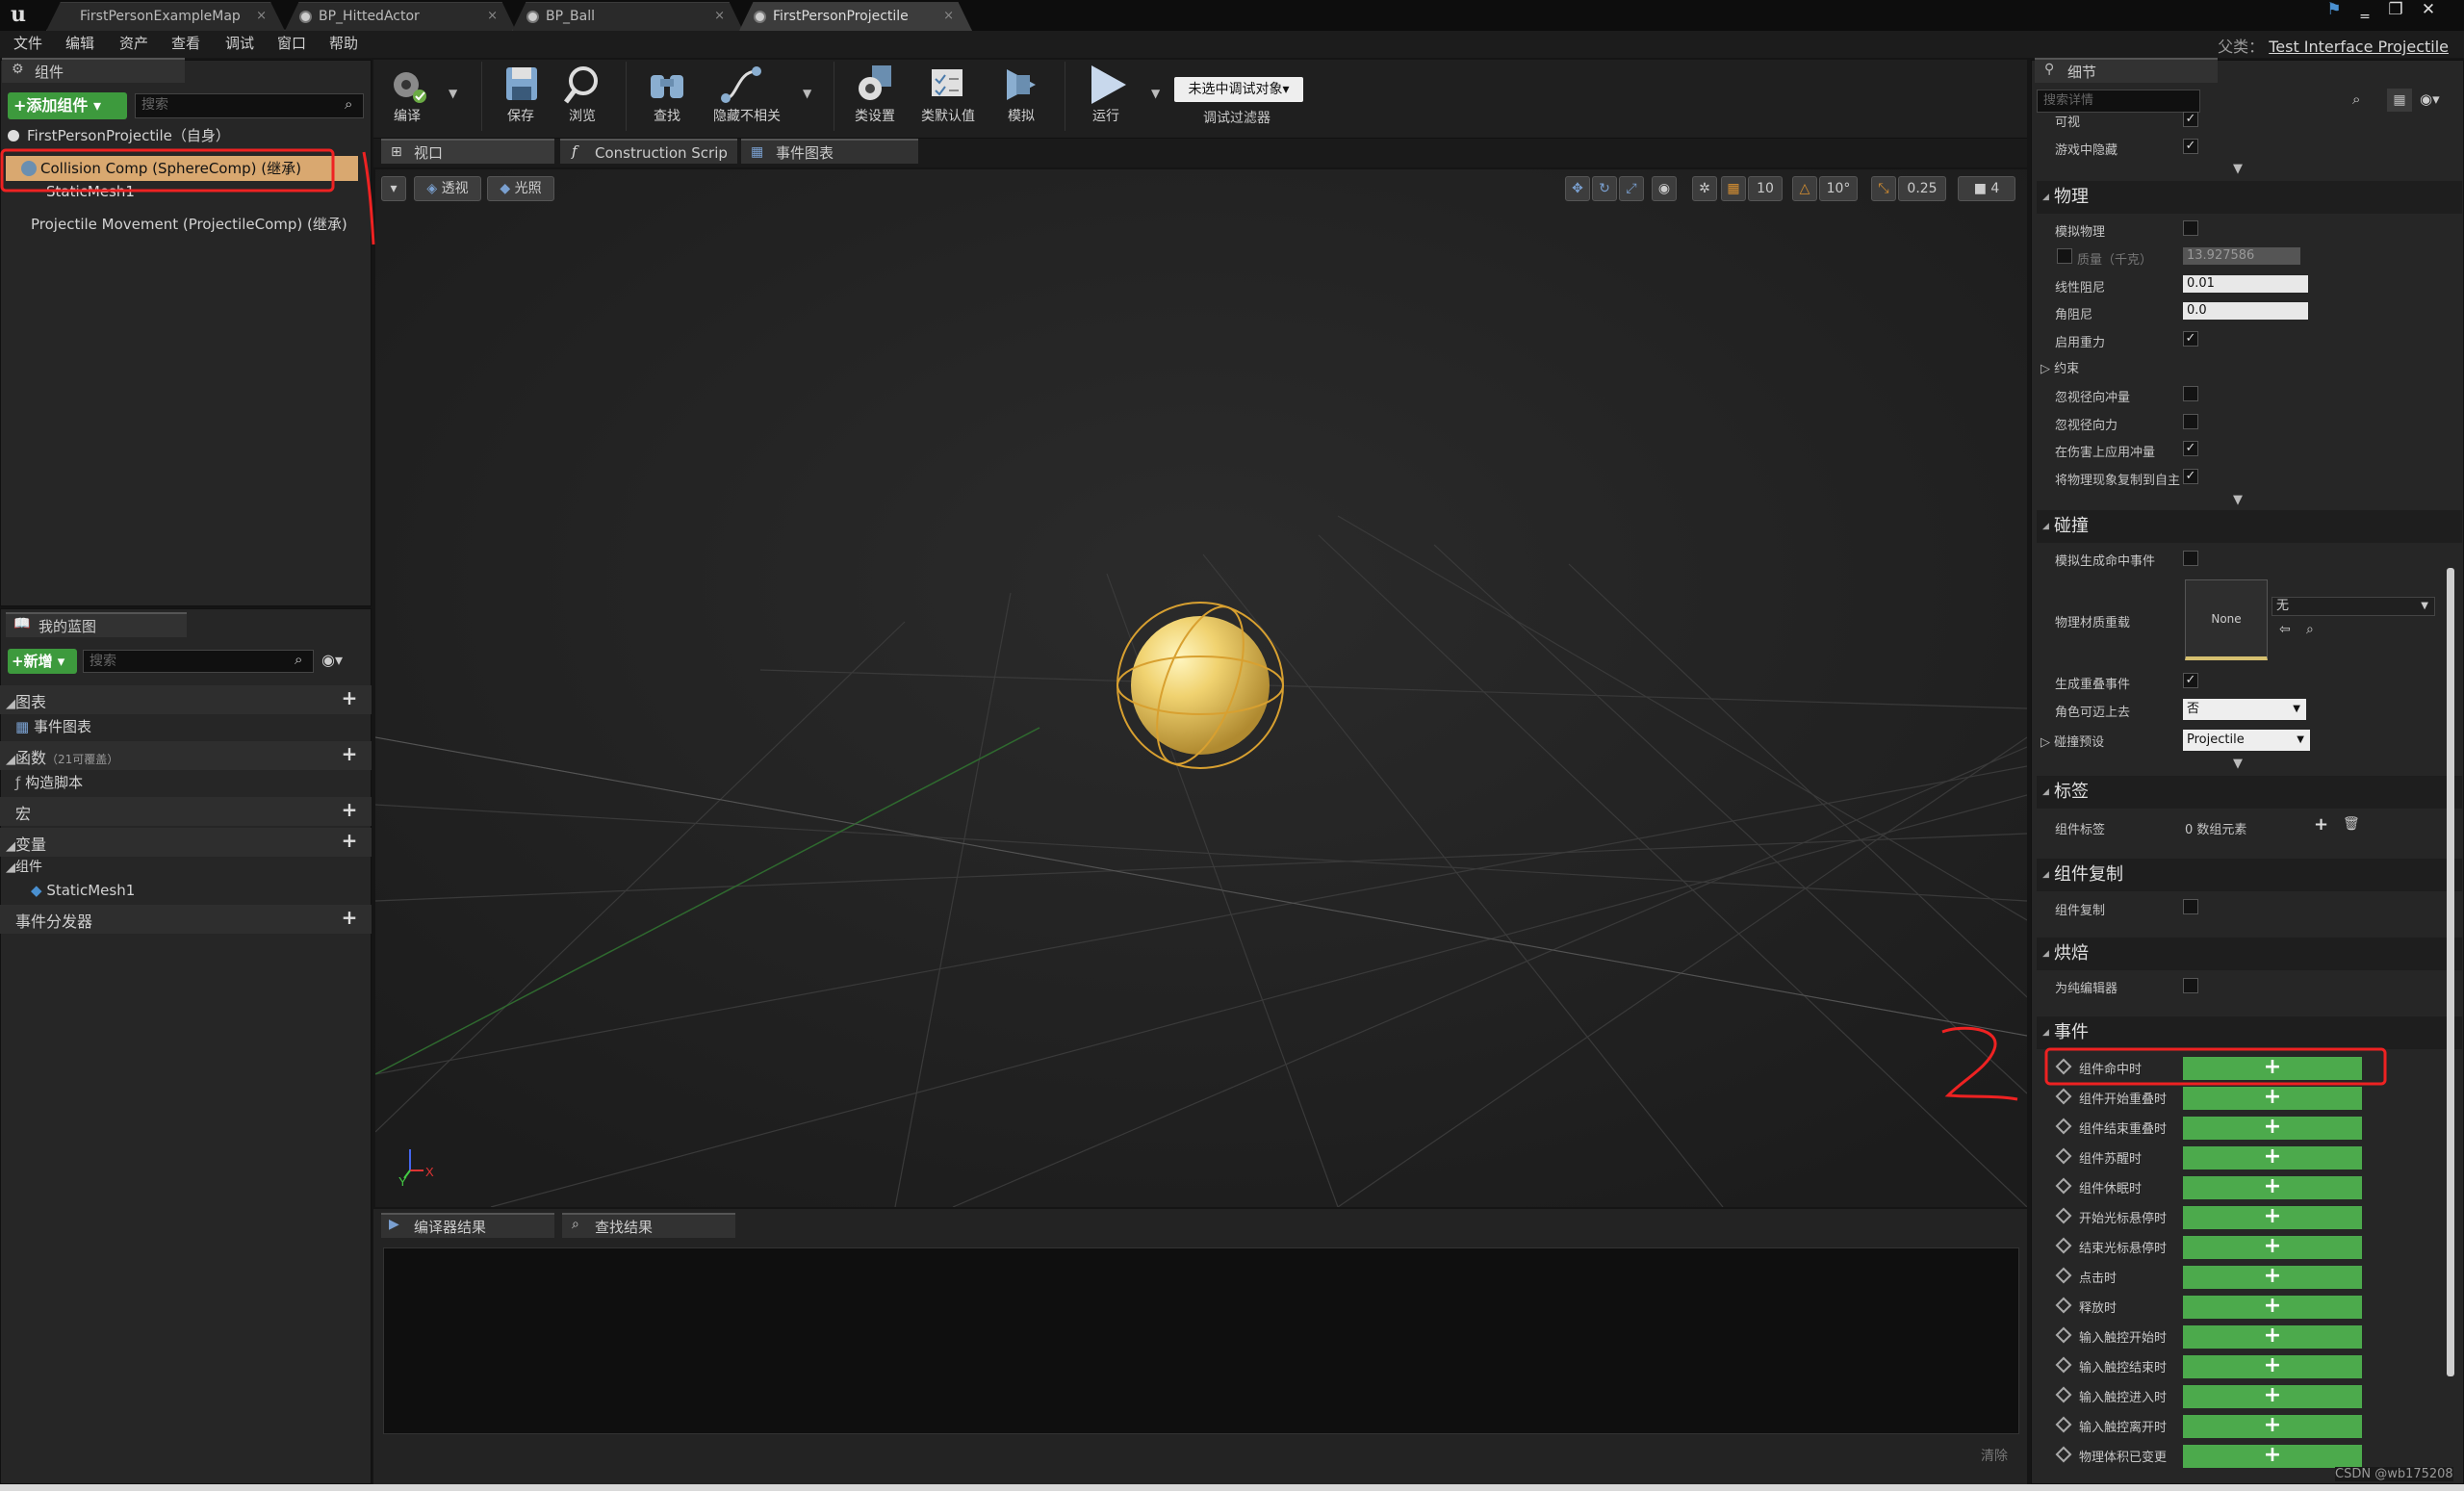  Describe the element at coordinates (948, 93) in the screenshot. I see `class-defaults-button: 类默认值` at that location.